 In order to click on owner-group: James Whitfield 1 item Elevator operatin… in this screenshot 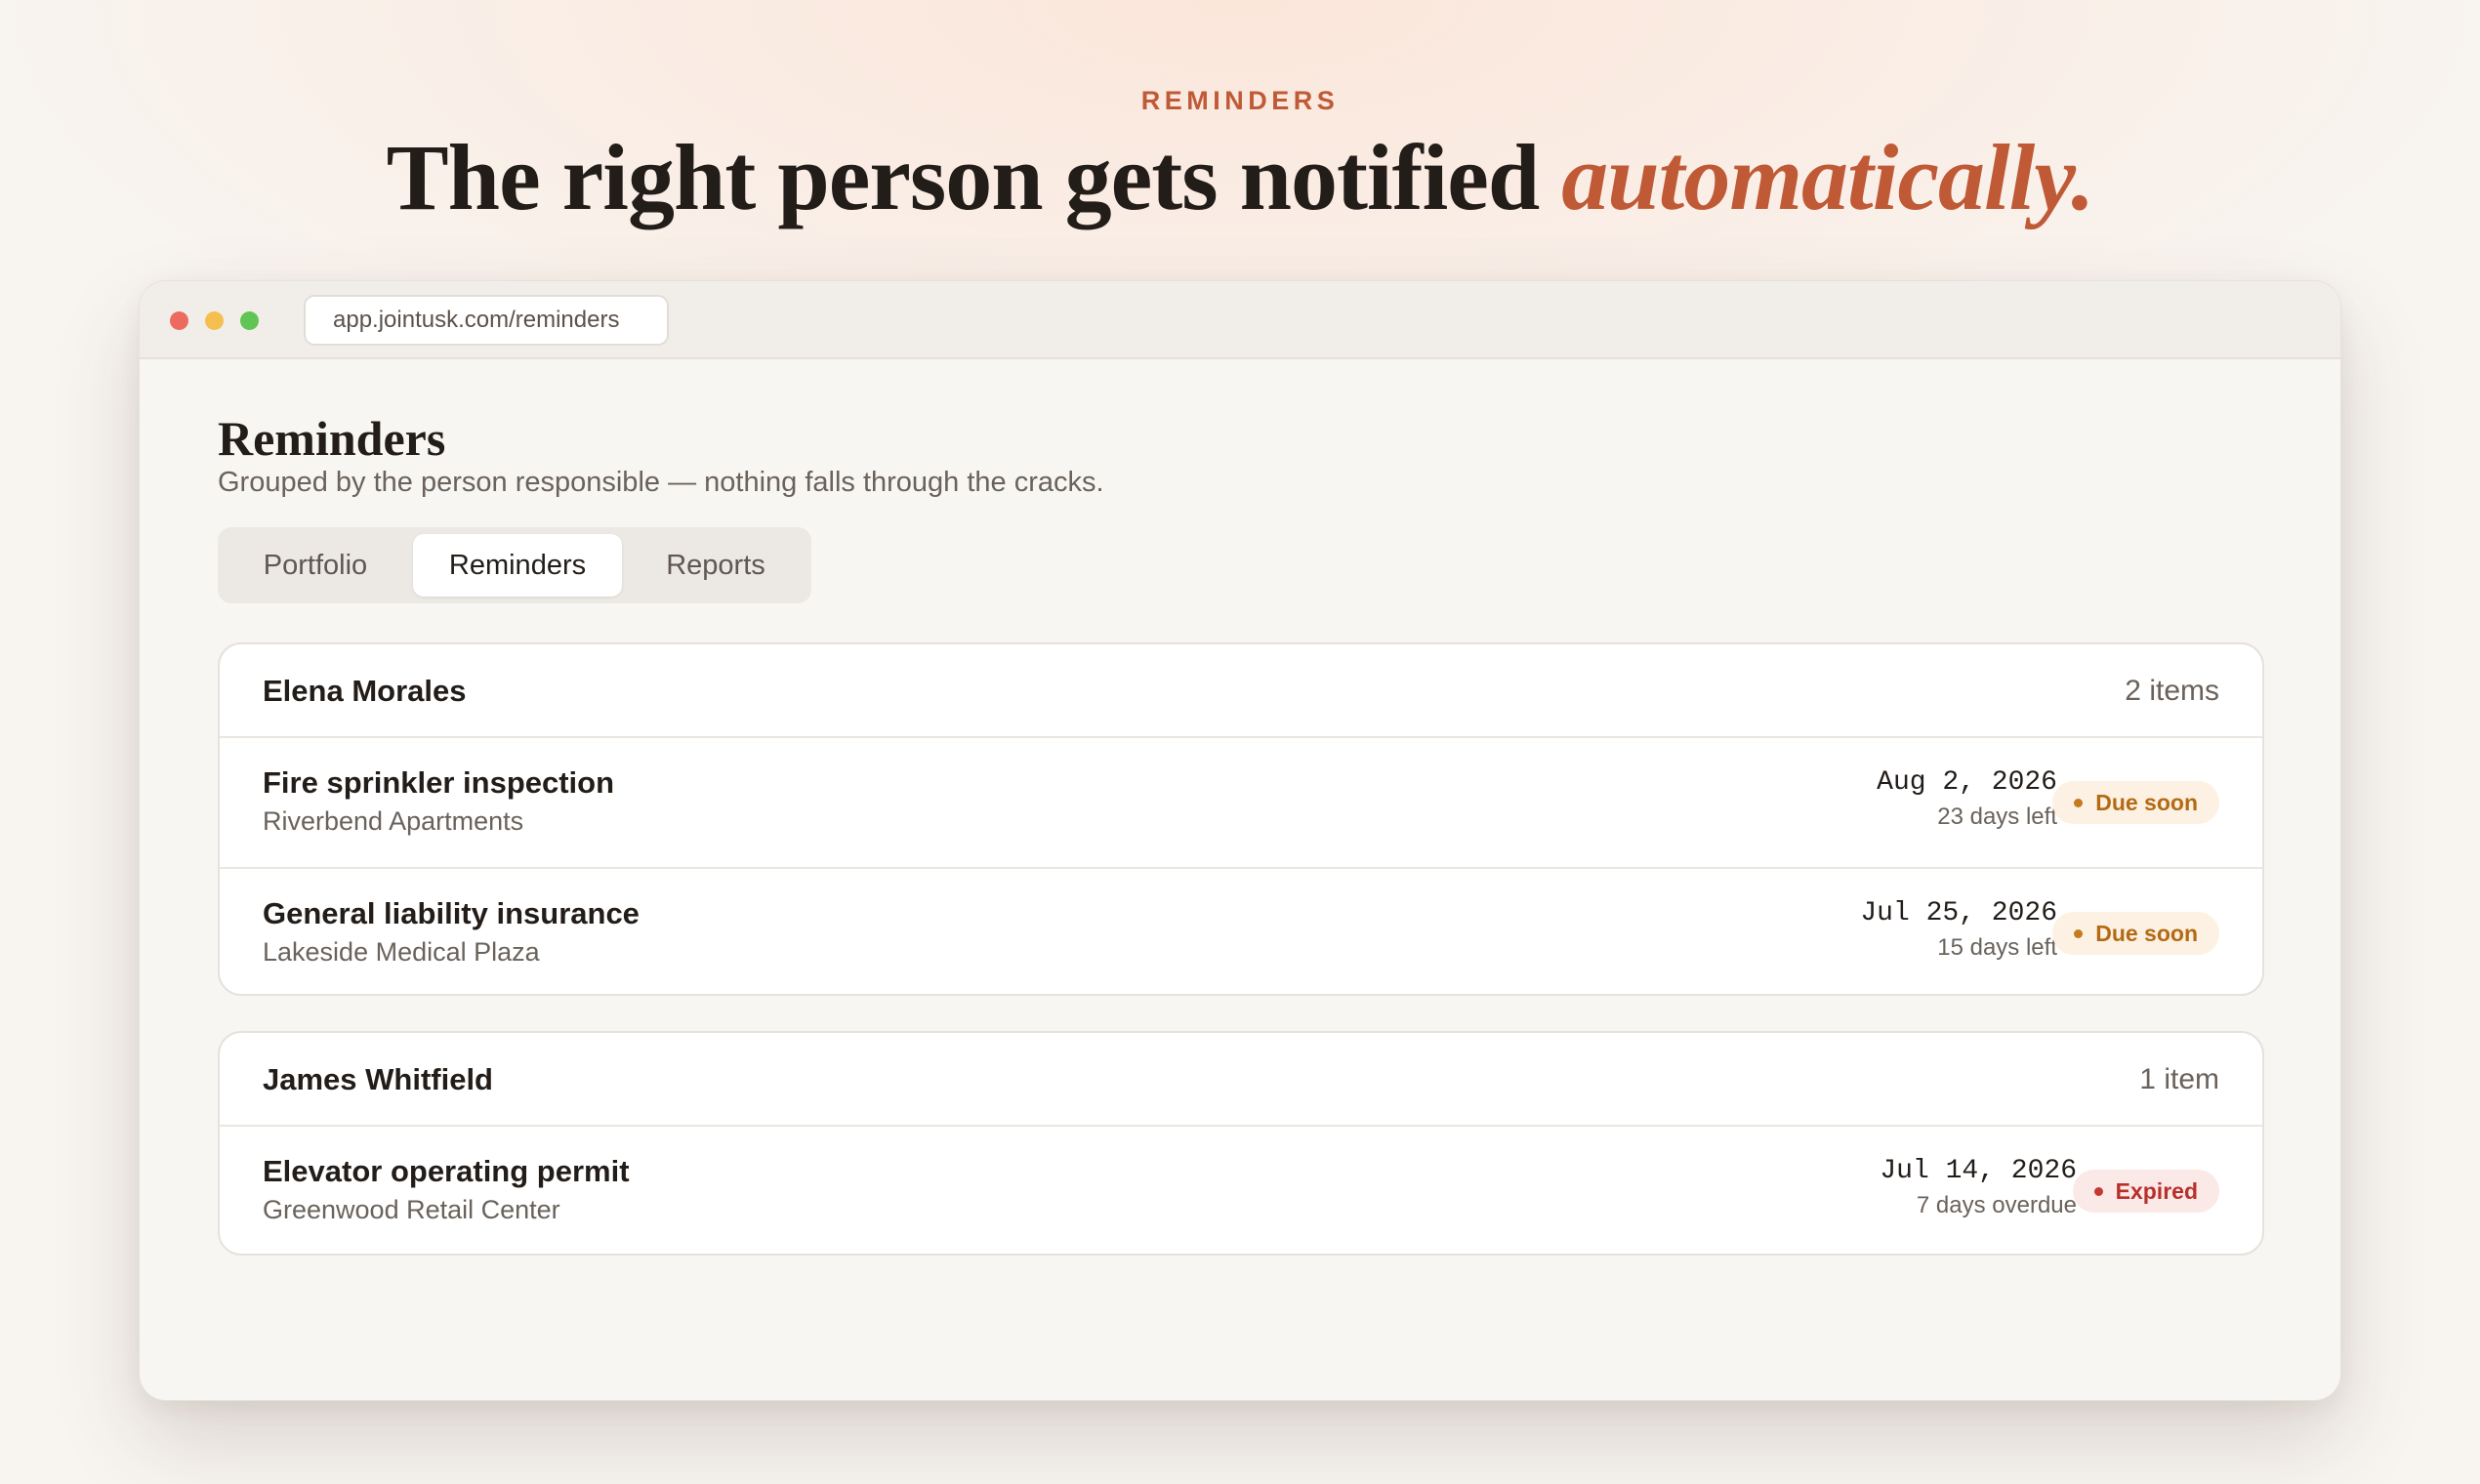, I will do `click(1241, 1143)`.